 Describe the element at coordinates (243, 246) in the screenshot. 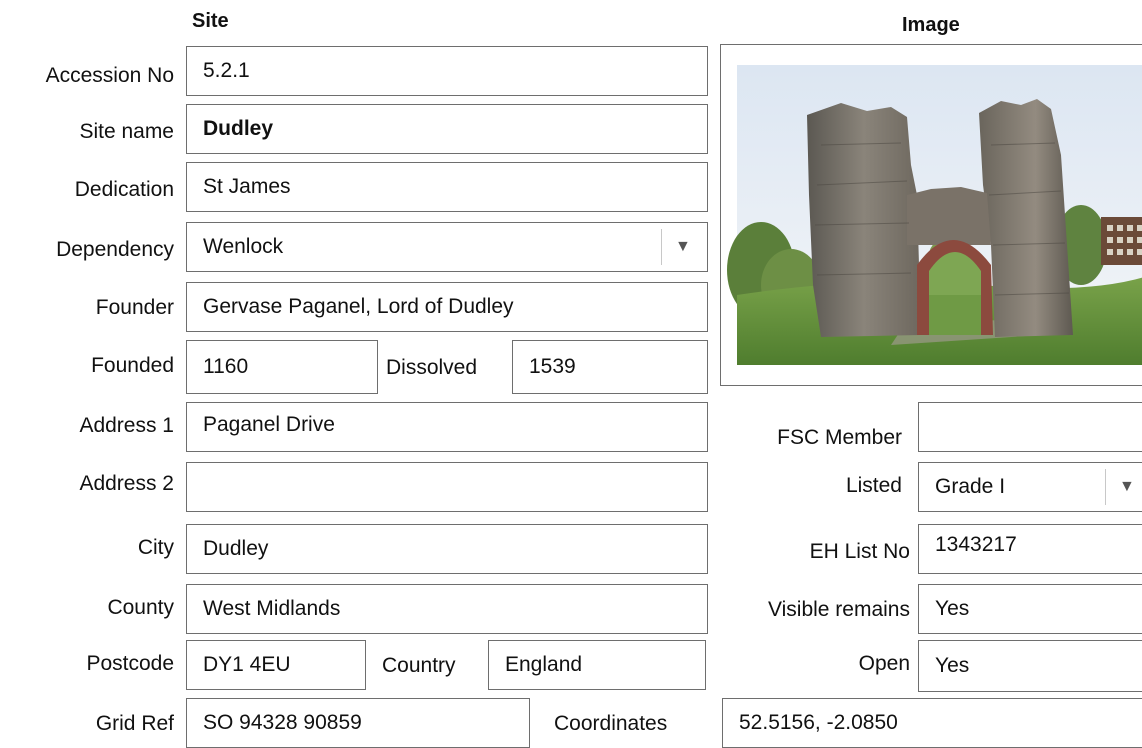

I see `dependency-value: Wenlock` at that location.